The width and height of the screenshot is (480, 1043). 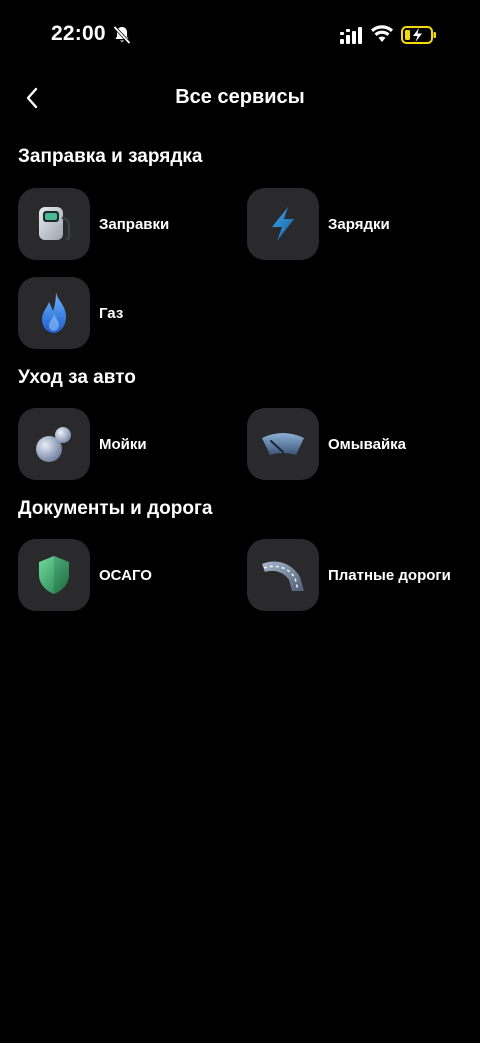 What do you see at coordinates (122, 35) in the screenshot?
I see `bell-off-icon` at bounding box center [122, 35].